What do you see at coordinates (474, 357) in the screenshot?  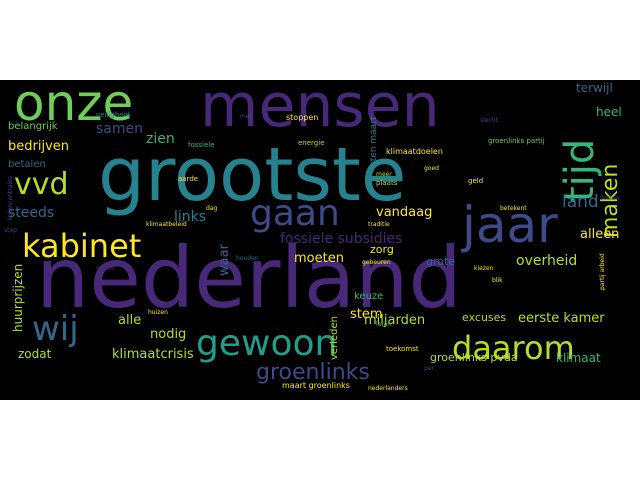 I see `word-groenlinks-pvda: groenlinks pvda` at bounding box center [474, 357].